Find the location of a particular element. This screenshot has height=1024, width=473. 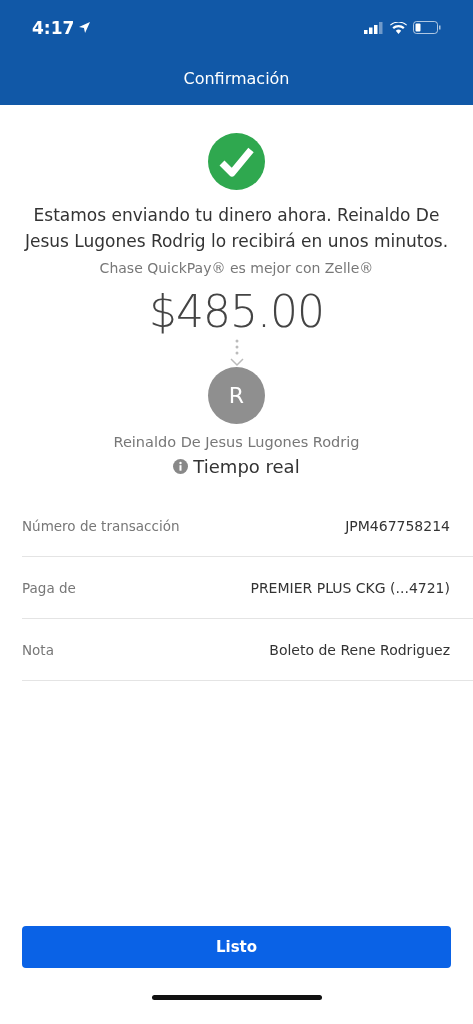

detail-label: Paga de is located at coordinates (49, 587).